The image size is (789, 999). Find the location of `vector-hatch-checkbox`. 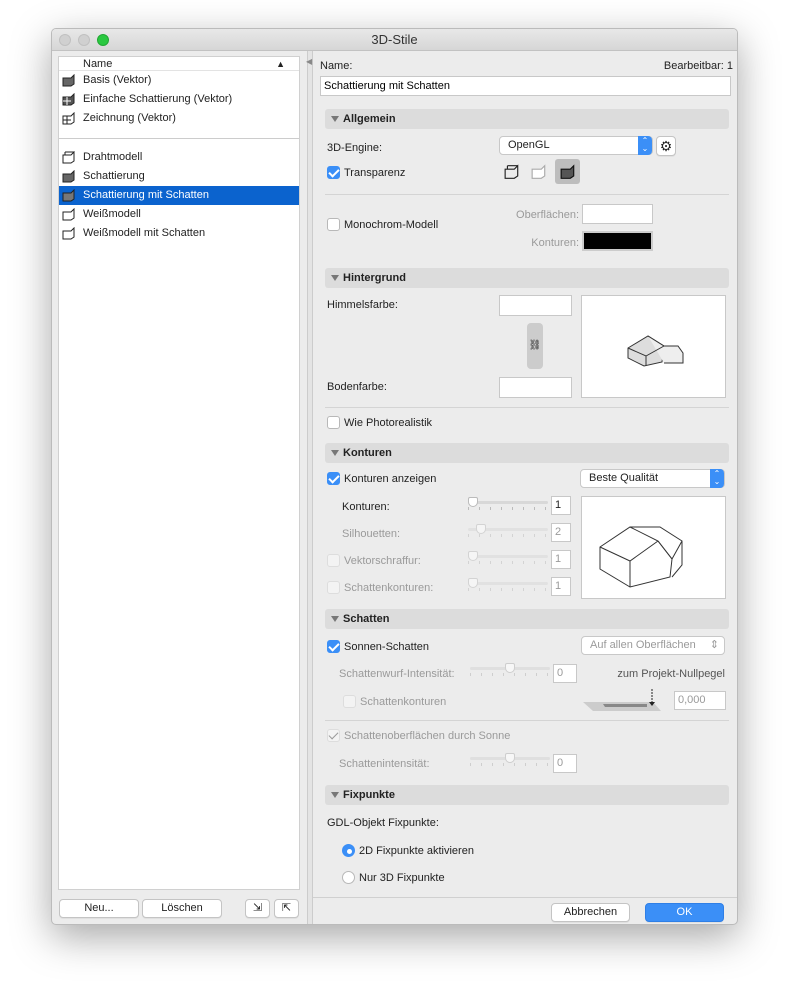

vector-hatch-checkbox is located at coordinates (333, 560).